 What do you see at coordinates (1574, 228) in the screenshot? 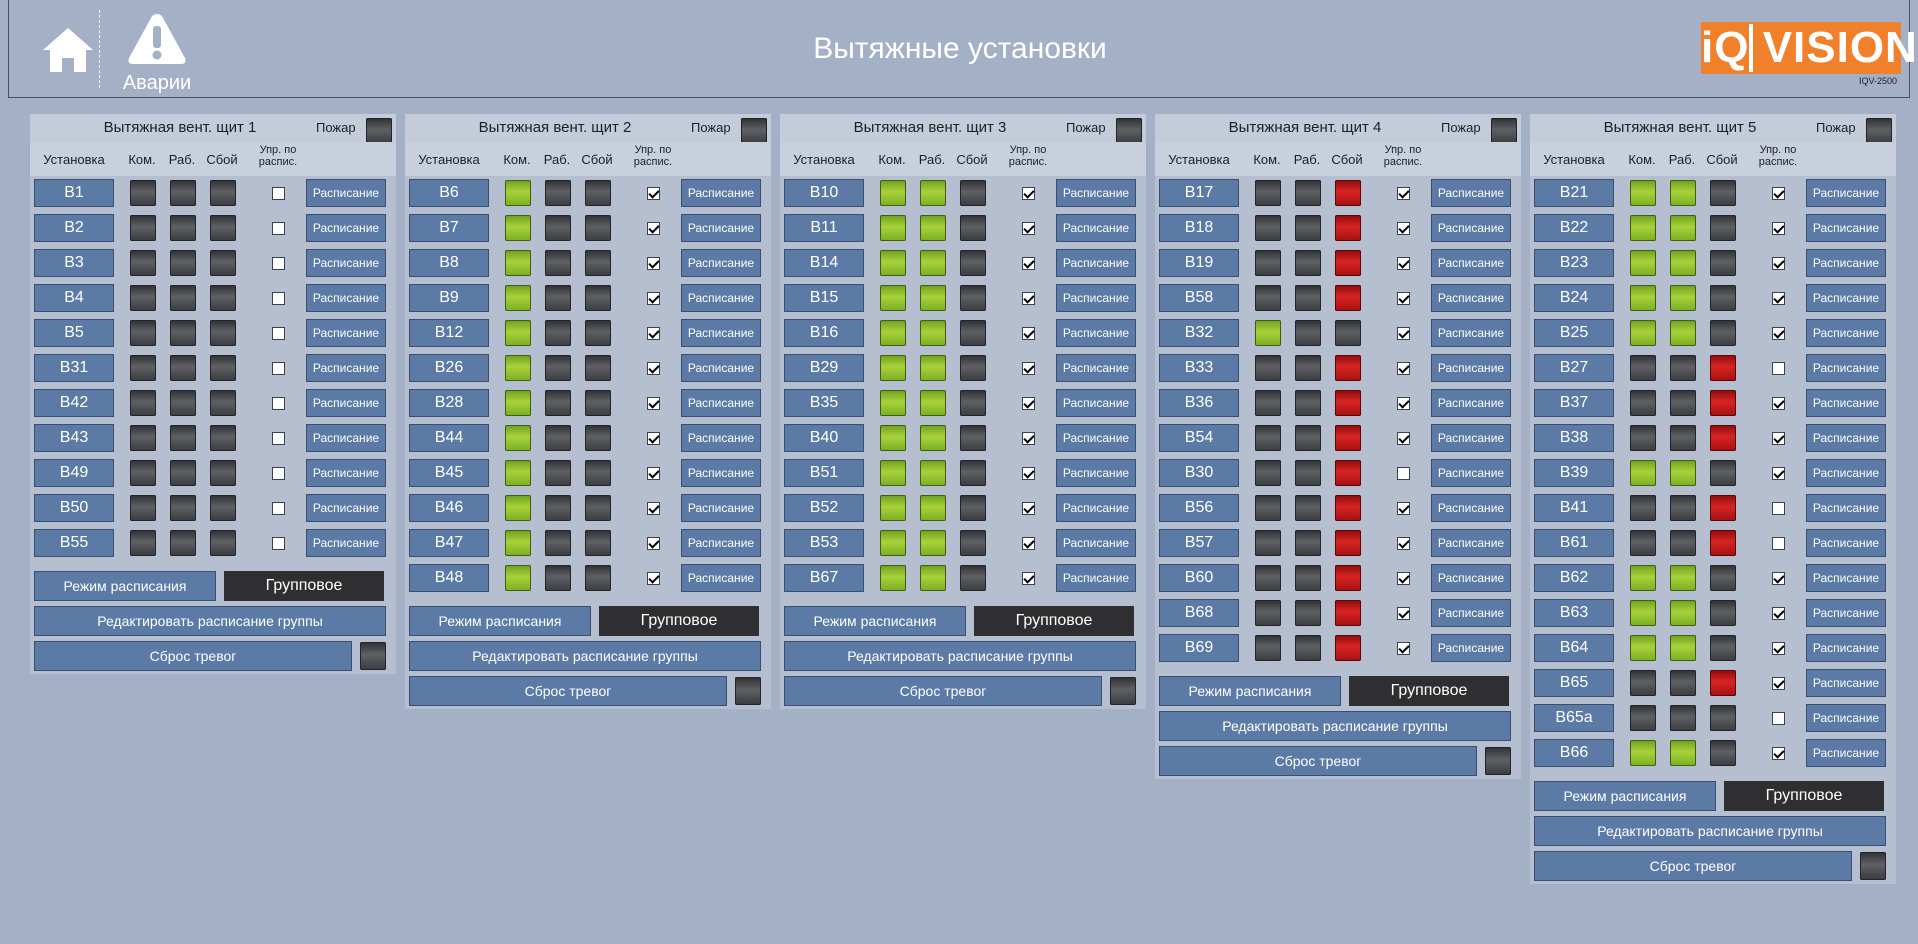
I see `unit-button: В22` at bounding box center [1574, 228].